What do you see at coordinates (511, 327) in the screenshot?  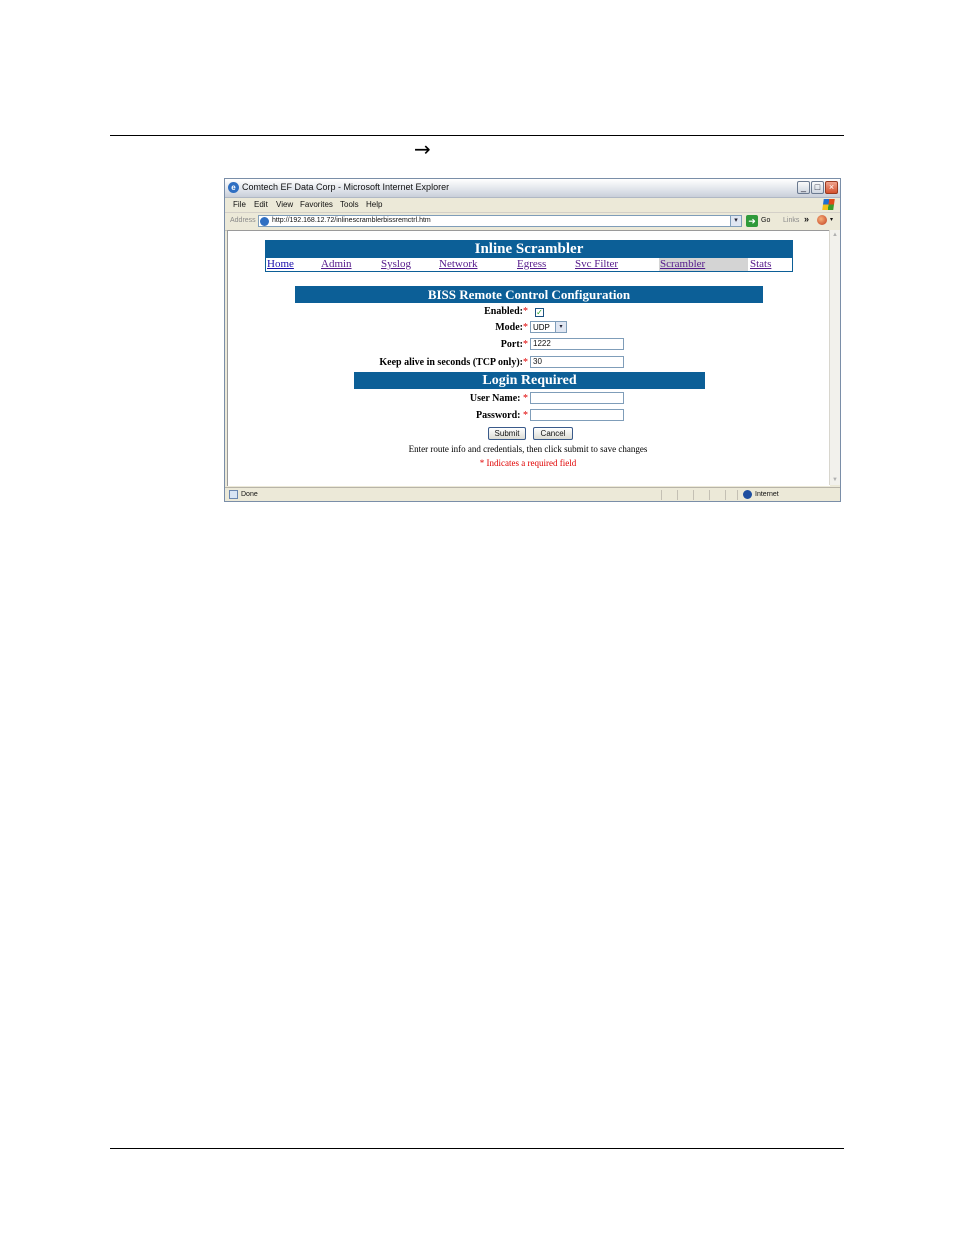 I see `mode-label: Mode:*` at bounding box center [511, 327].